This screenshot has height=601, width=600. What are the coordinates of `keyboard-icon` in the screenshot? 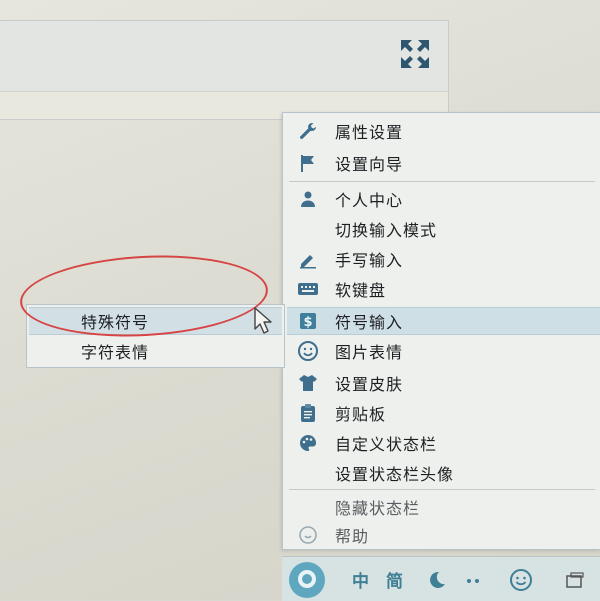 It's located at (308, 289).